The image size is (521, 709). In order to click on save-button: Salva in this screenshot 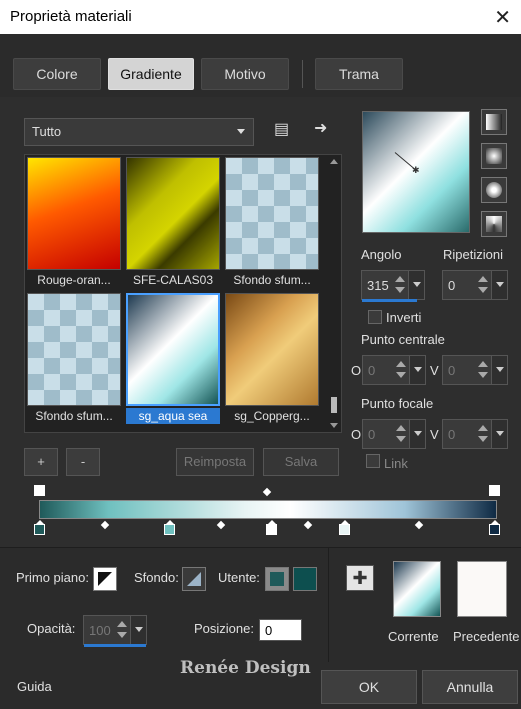, I will do `click(301, 462)`.